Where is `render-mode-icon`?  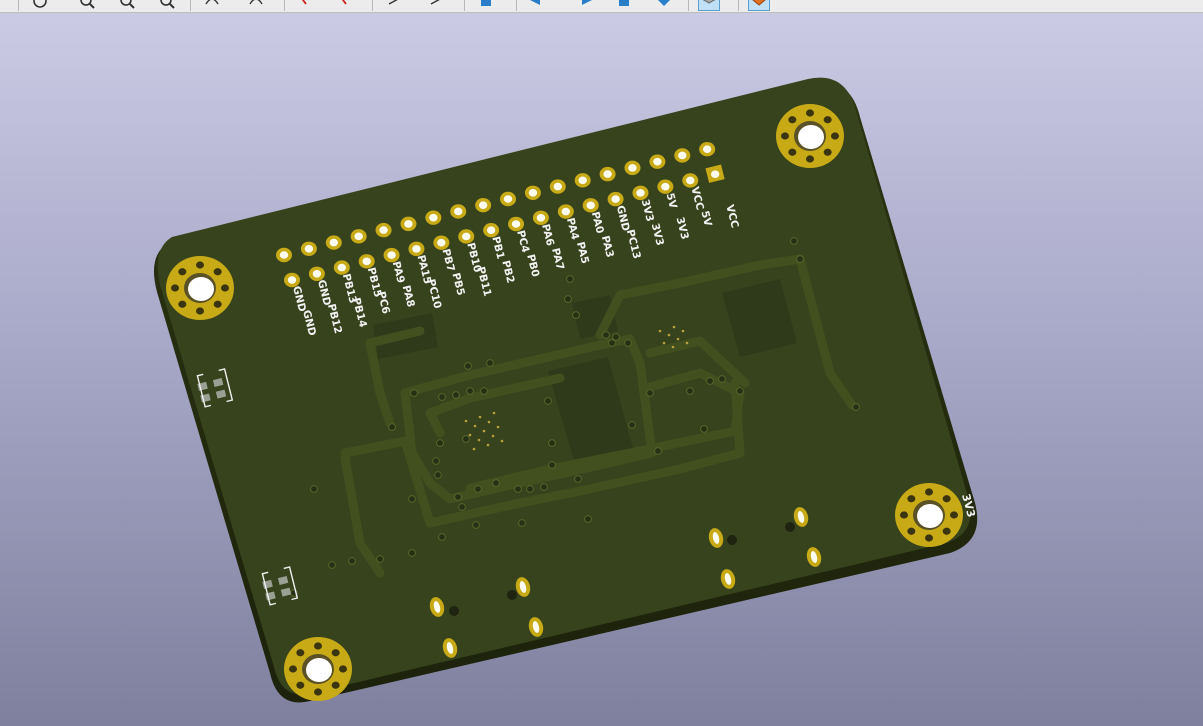
render-mode-icon is located at coordinates (759, 3).